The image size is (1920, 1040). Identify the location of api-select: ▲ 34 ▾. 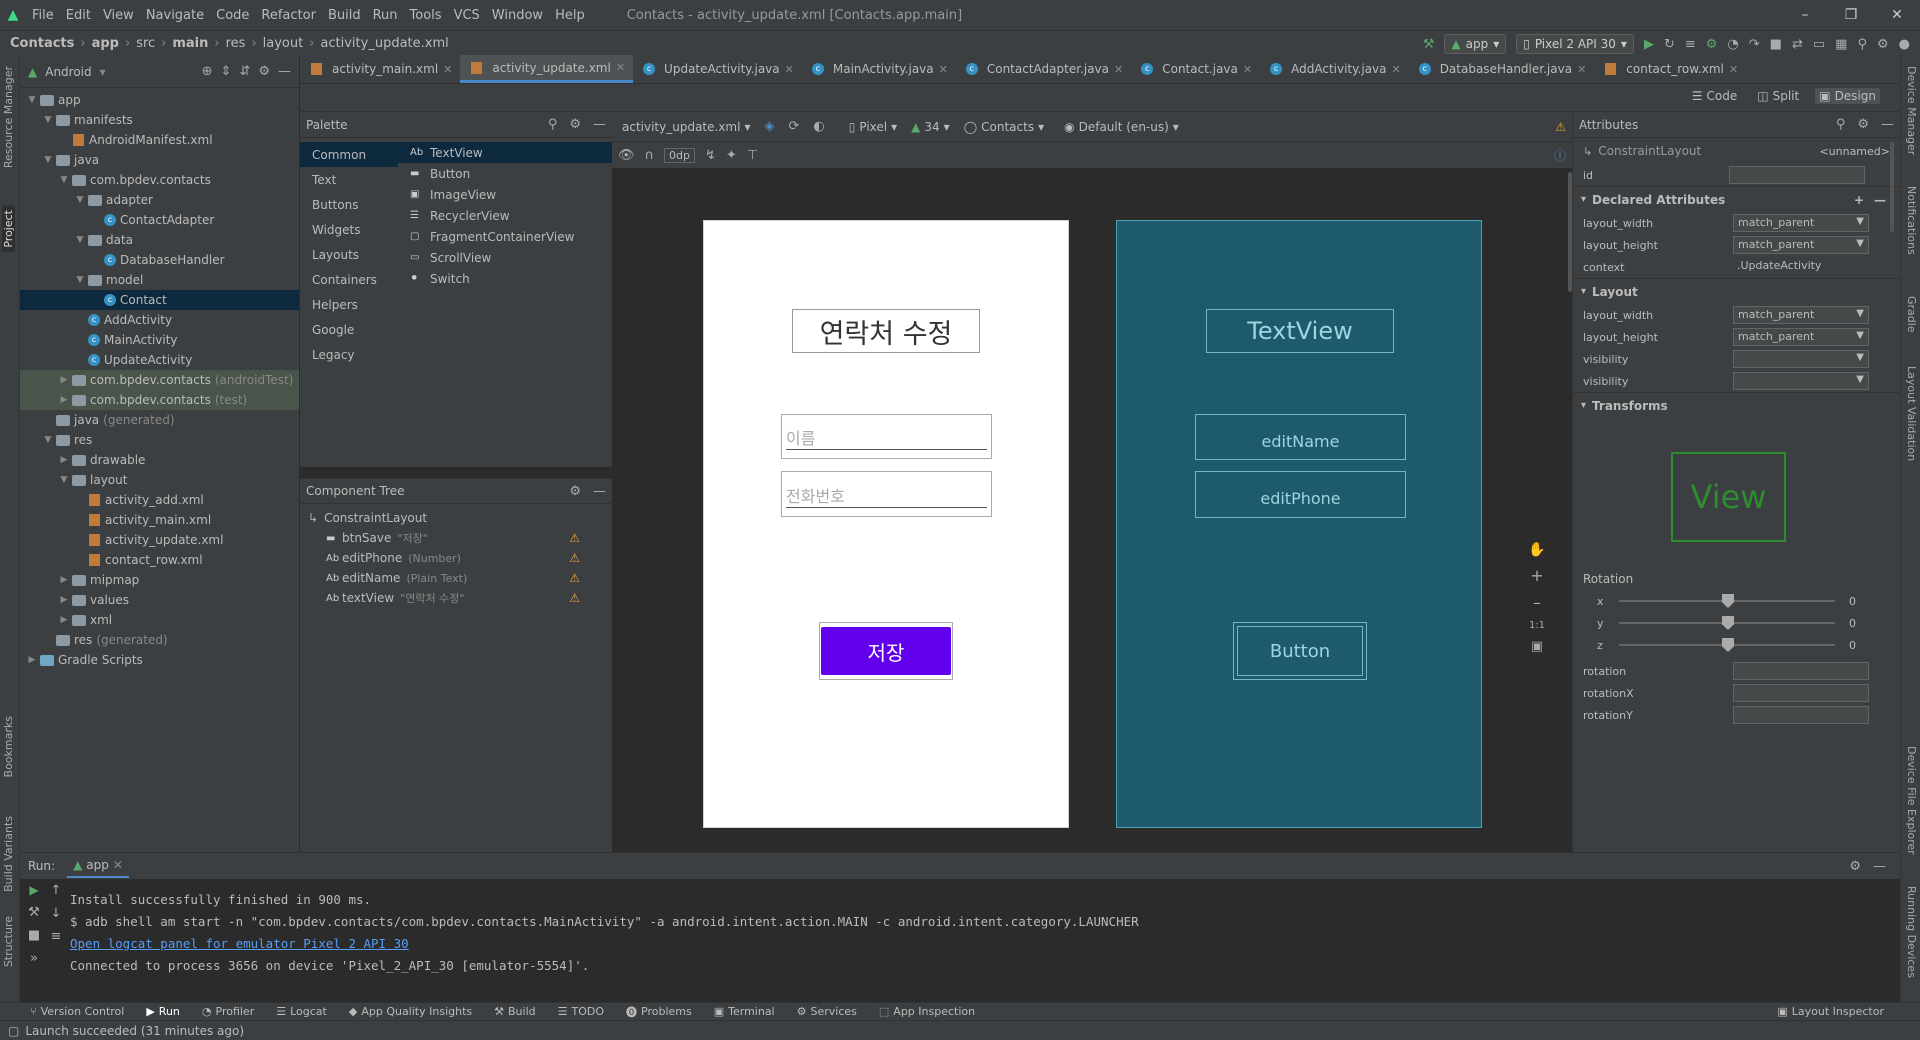
(930, 127).